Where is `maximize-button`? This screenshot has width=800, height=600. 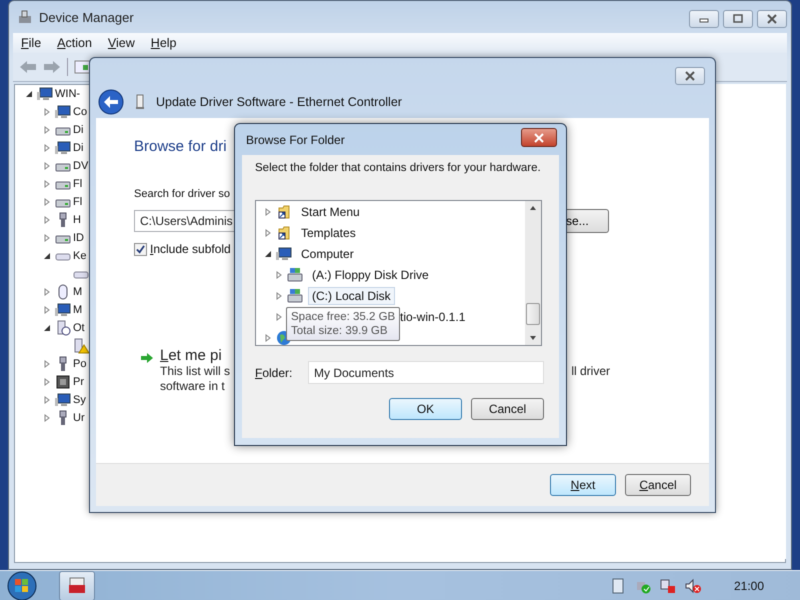 maximize-button is located at coordinates (738, 19).